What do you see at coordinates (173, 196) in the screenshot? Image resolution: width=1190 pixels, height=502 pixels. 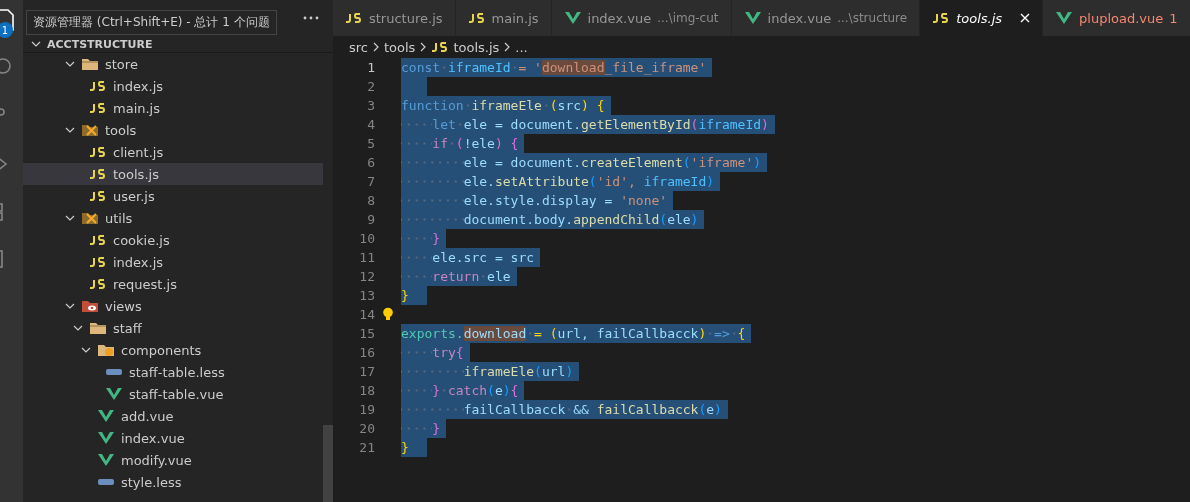 I see `tree-item: user.js` at bounding box center [173, 196].